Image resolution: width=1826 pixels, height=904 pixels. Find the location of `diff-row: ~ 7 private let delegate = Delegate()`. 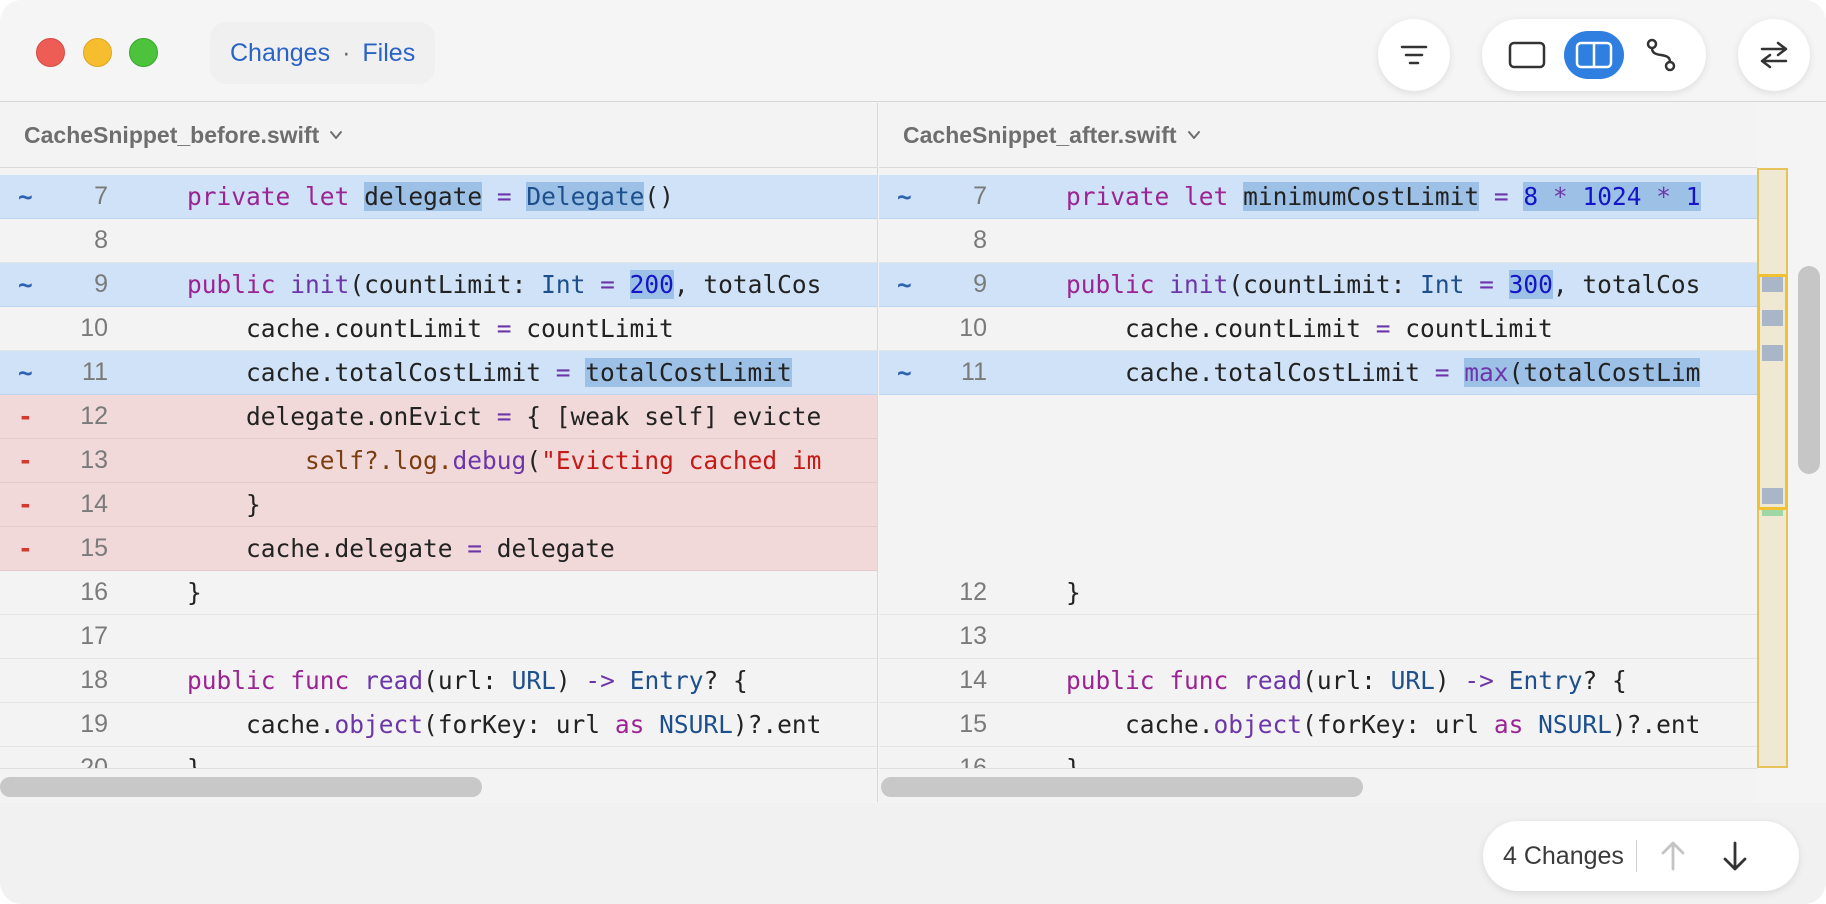

diff-row: ~ 7 private let delegate = Delegate() is located at coordinates (438, 197).